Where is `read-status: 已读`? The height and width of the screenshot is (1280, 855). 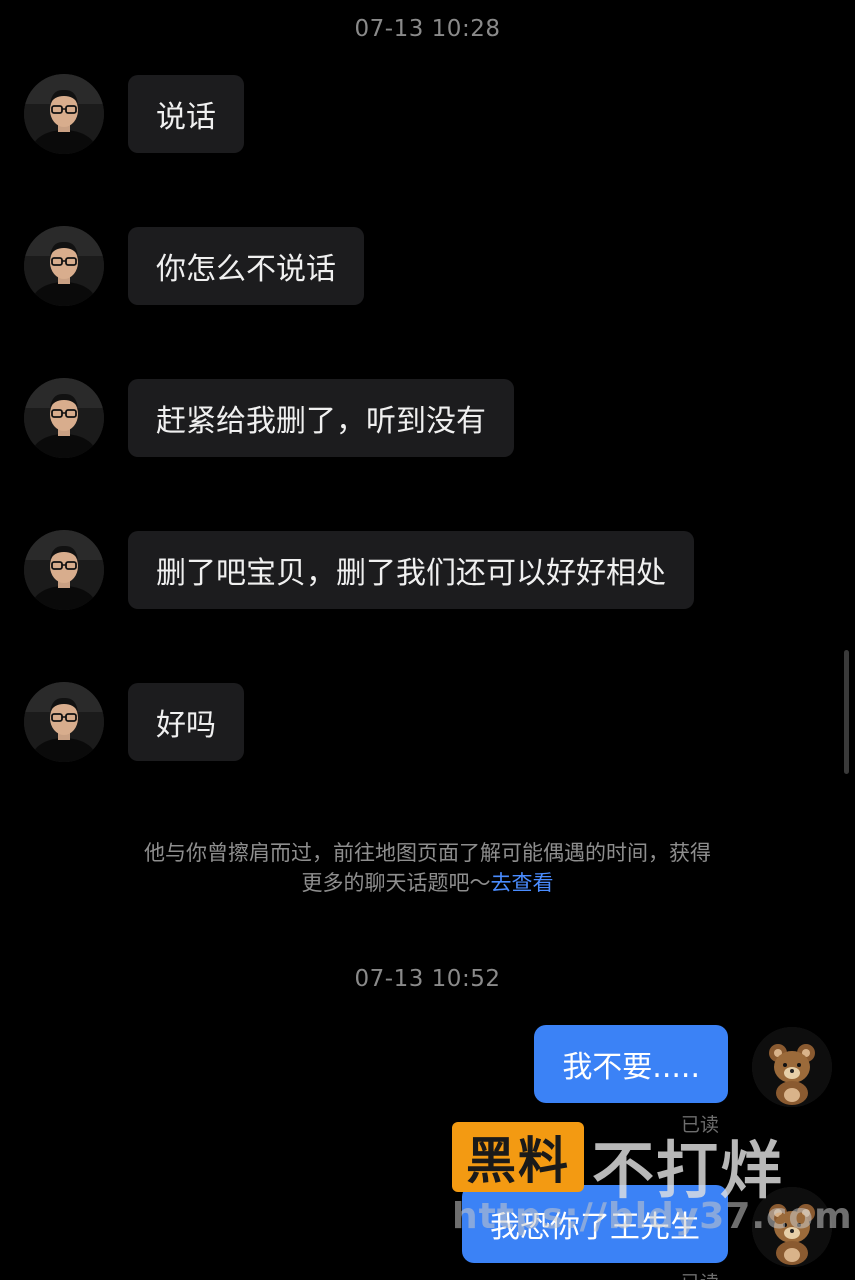 read-status: 已读 is located at coordinates (700, 1274).